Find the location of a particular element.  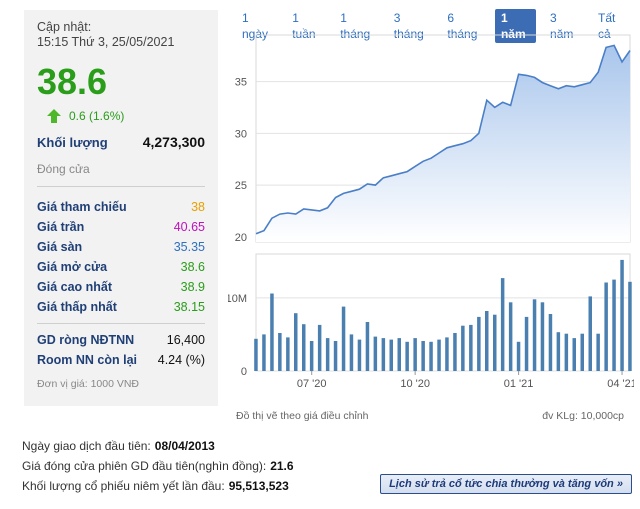

stat-label: Giá trần is located at coordinates (61, 227).